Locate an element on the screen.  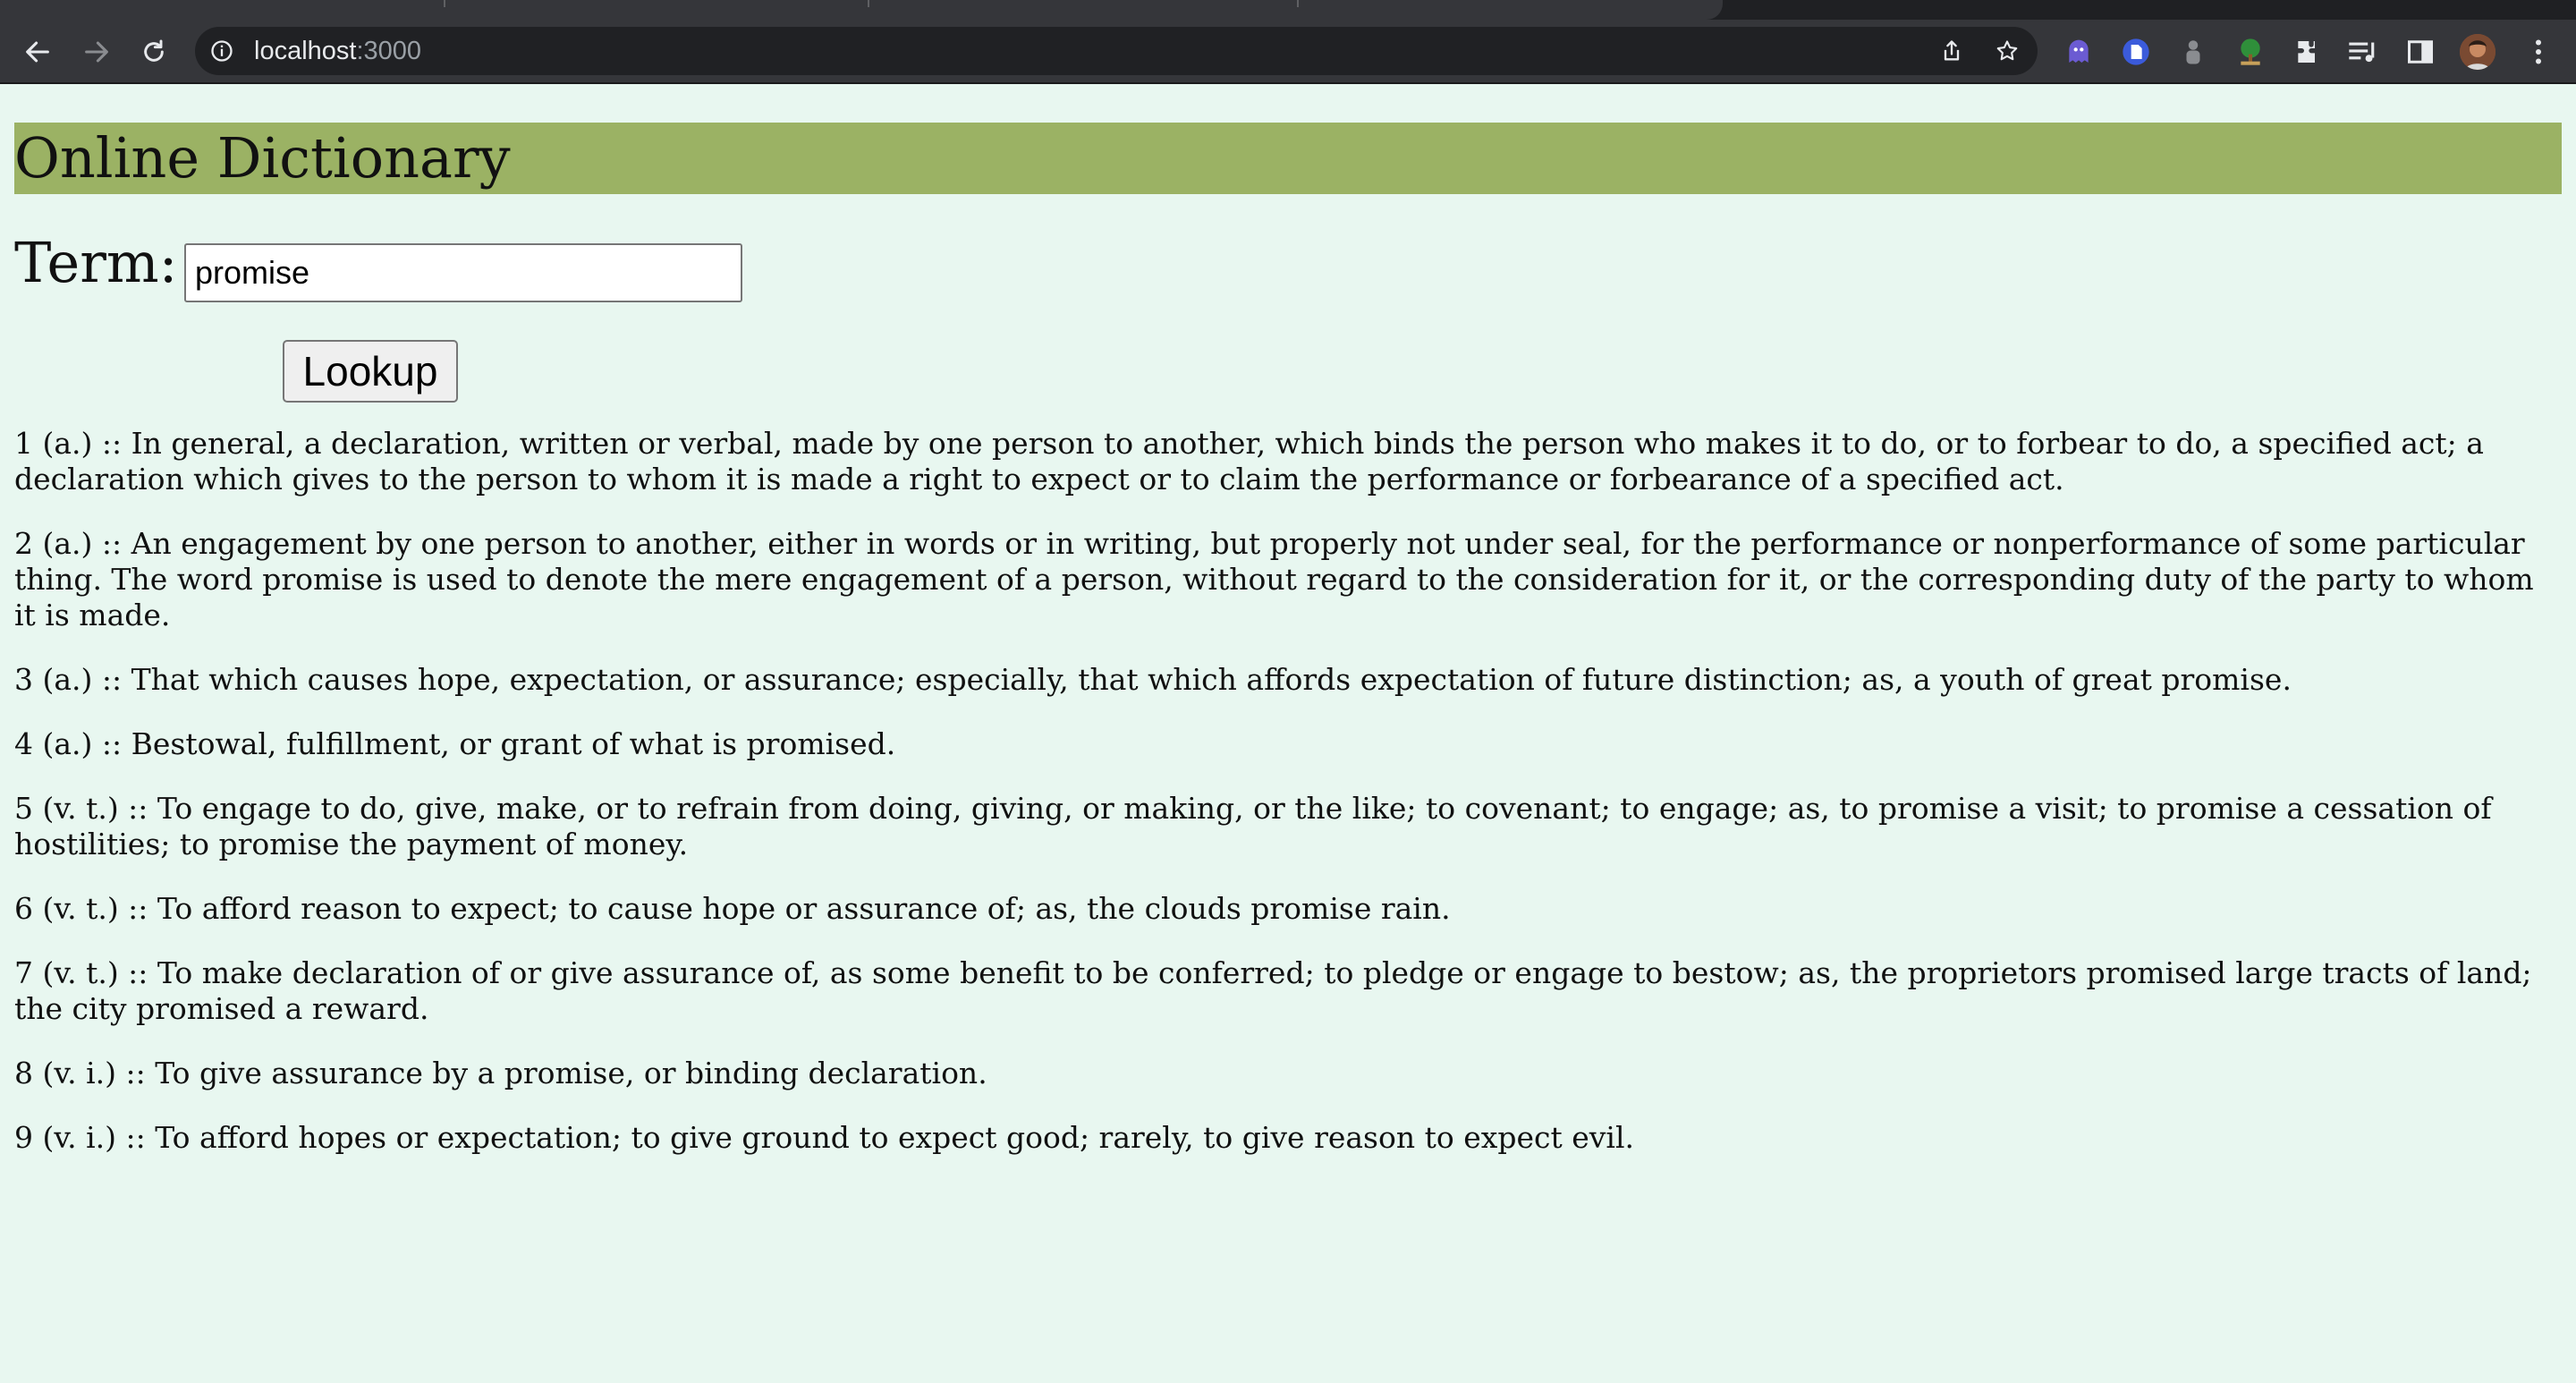
tab-strip is located at coordinates (1288, 10).